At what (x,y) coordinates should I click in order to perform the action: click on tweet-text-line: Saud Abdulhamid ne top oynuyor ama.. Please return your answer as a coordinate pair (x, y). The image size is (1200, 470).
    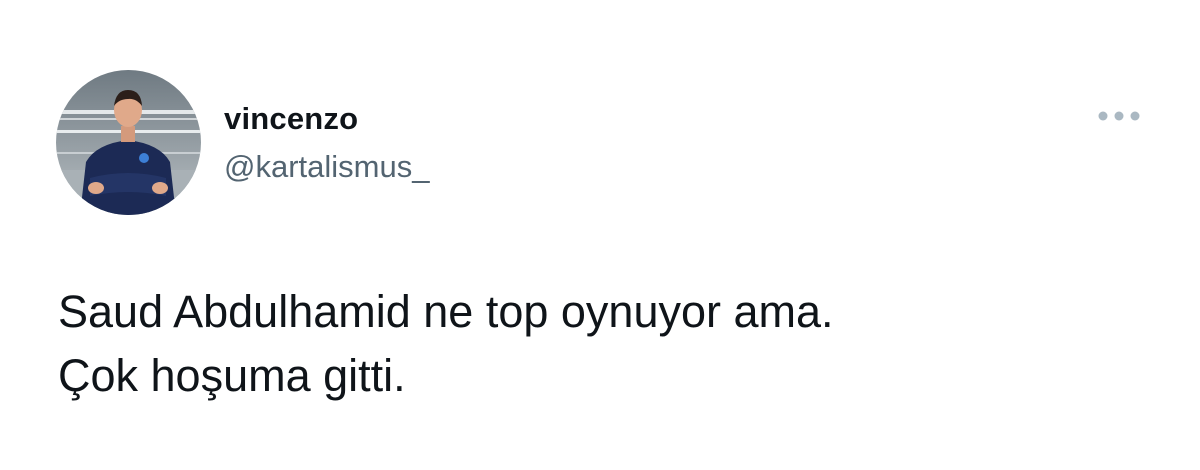
    Looking at the image, I should click on (446, 311).